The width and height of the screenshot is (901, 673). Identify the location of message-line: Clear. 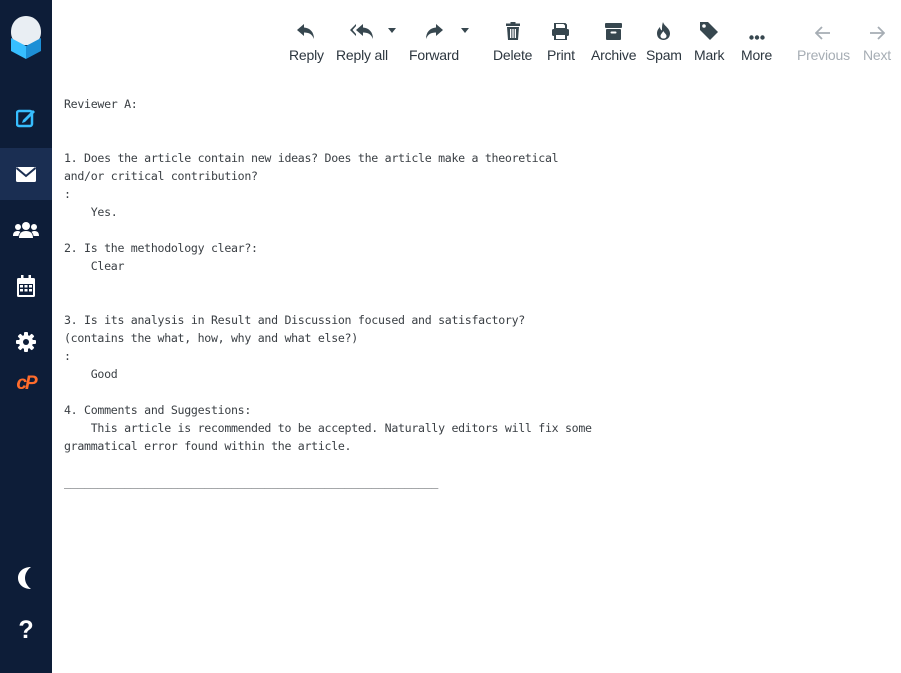
(94, 266).